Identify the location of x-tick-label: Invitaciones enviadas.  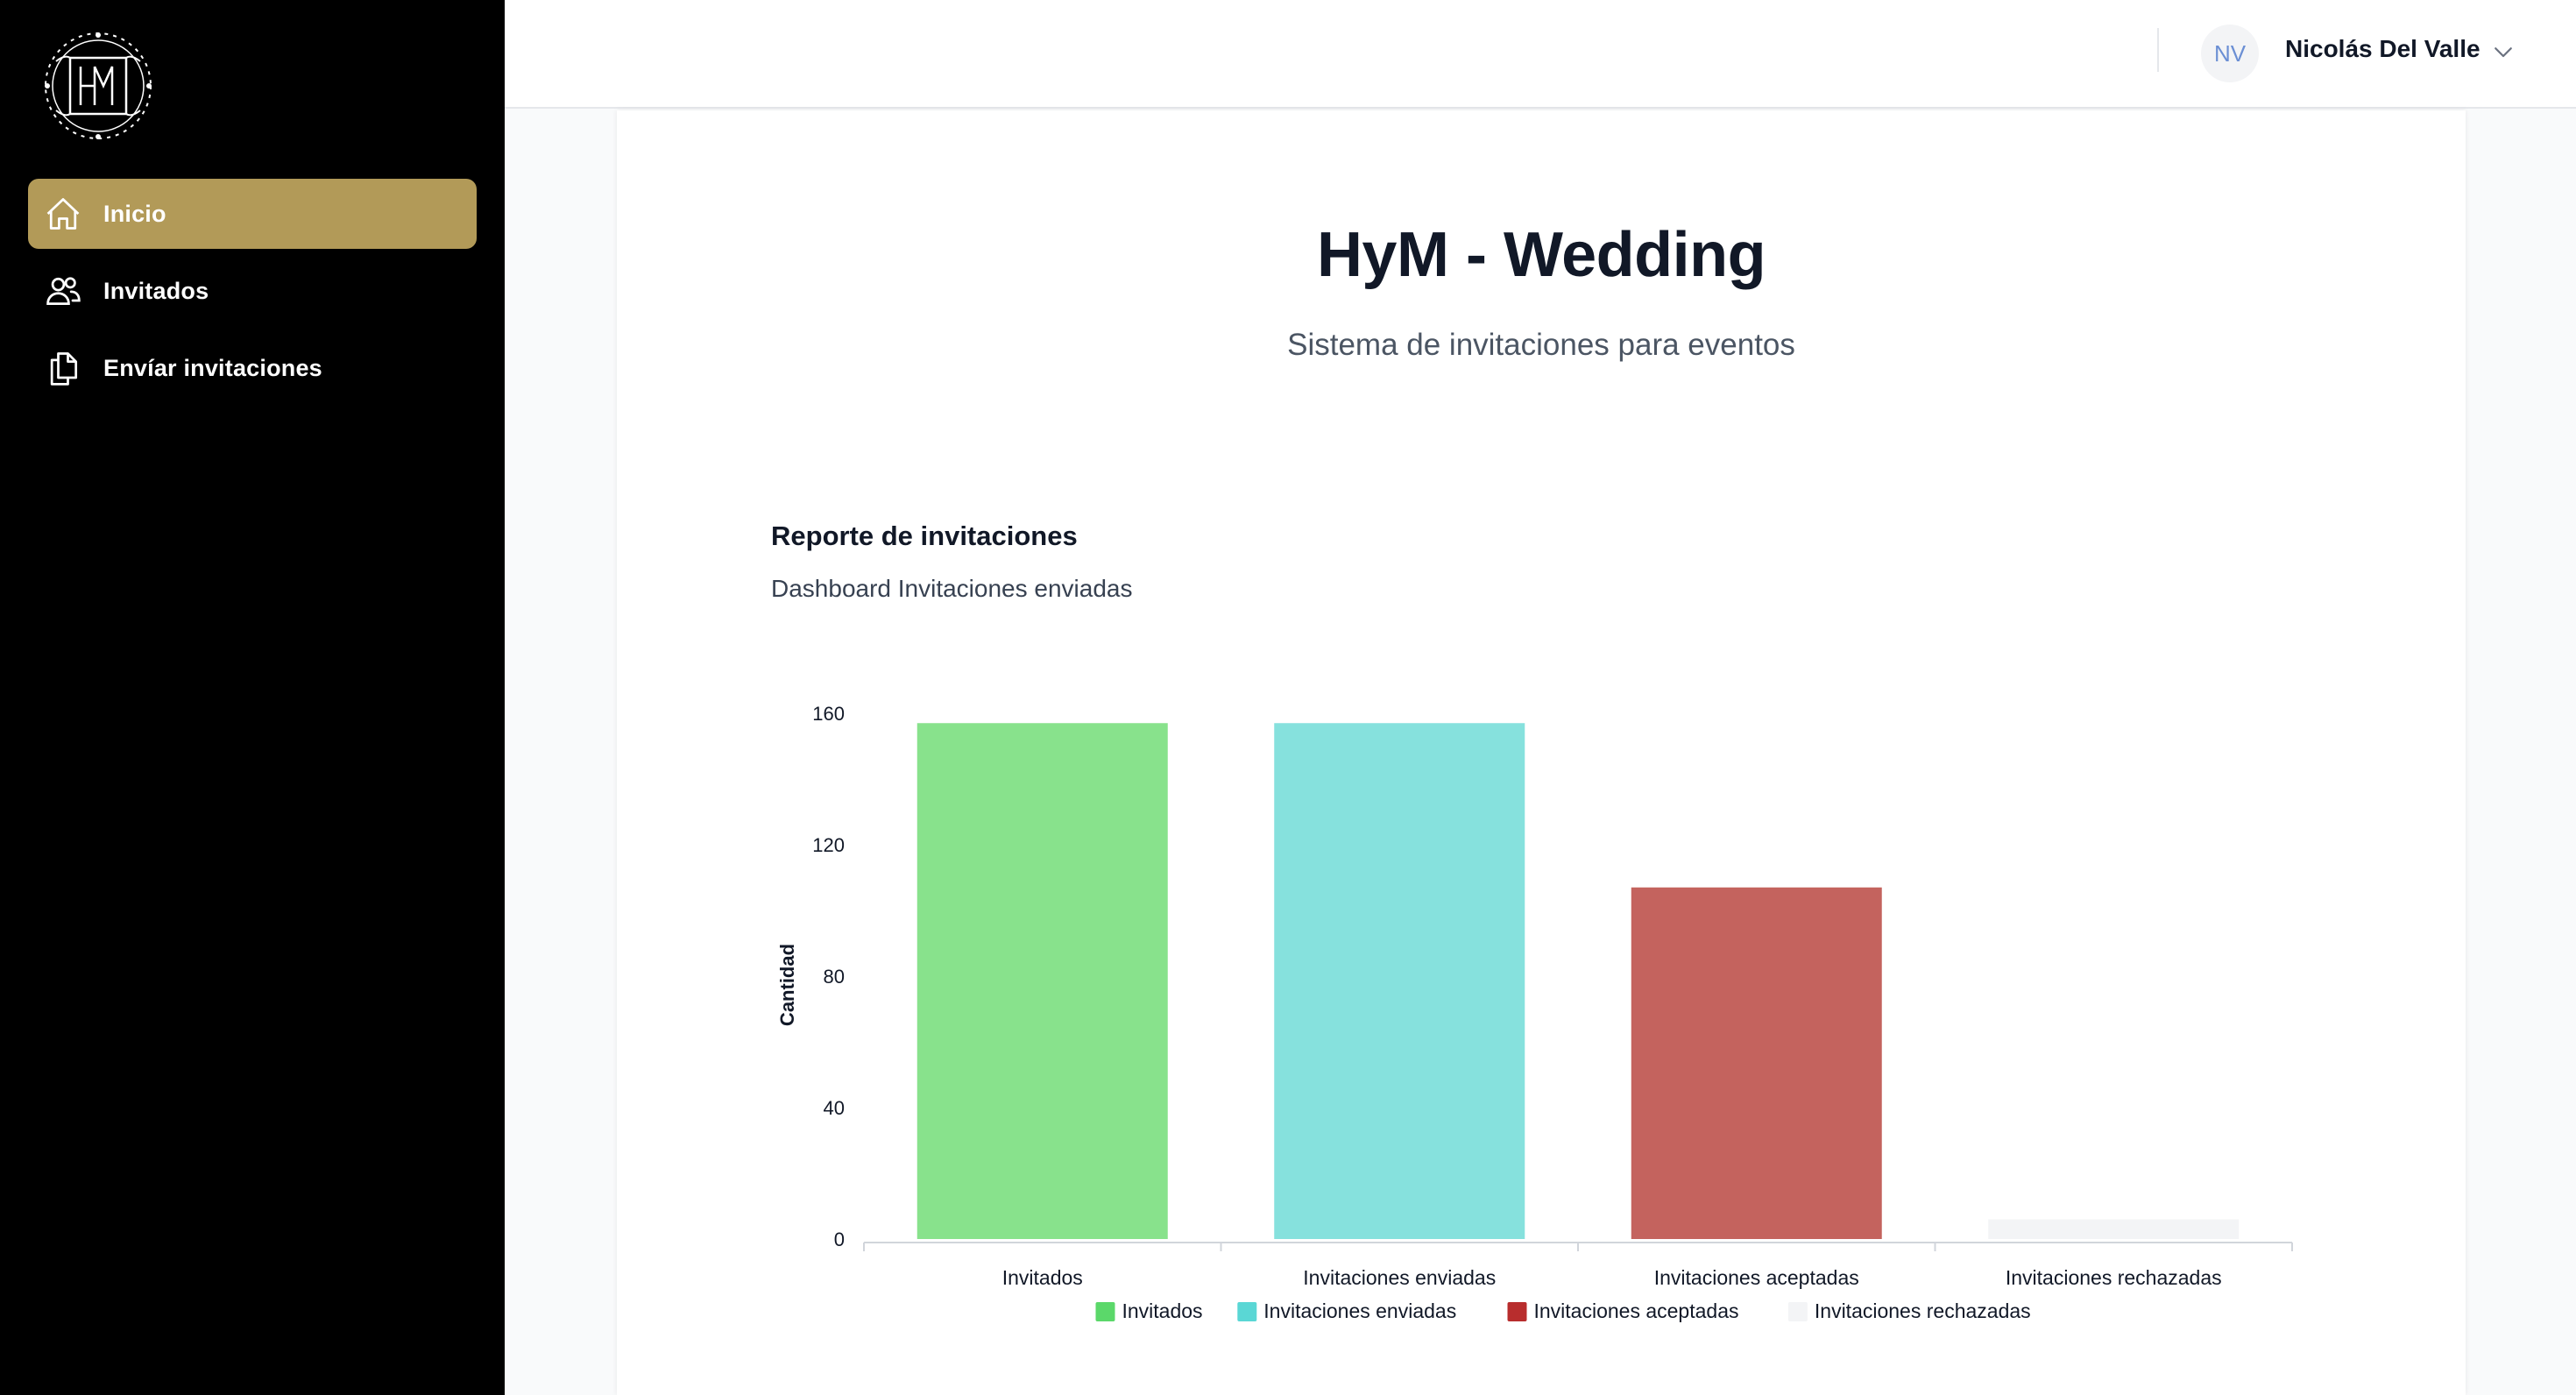
(1399, 1277).